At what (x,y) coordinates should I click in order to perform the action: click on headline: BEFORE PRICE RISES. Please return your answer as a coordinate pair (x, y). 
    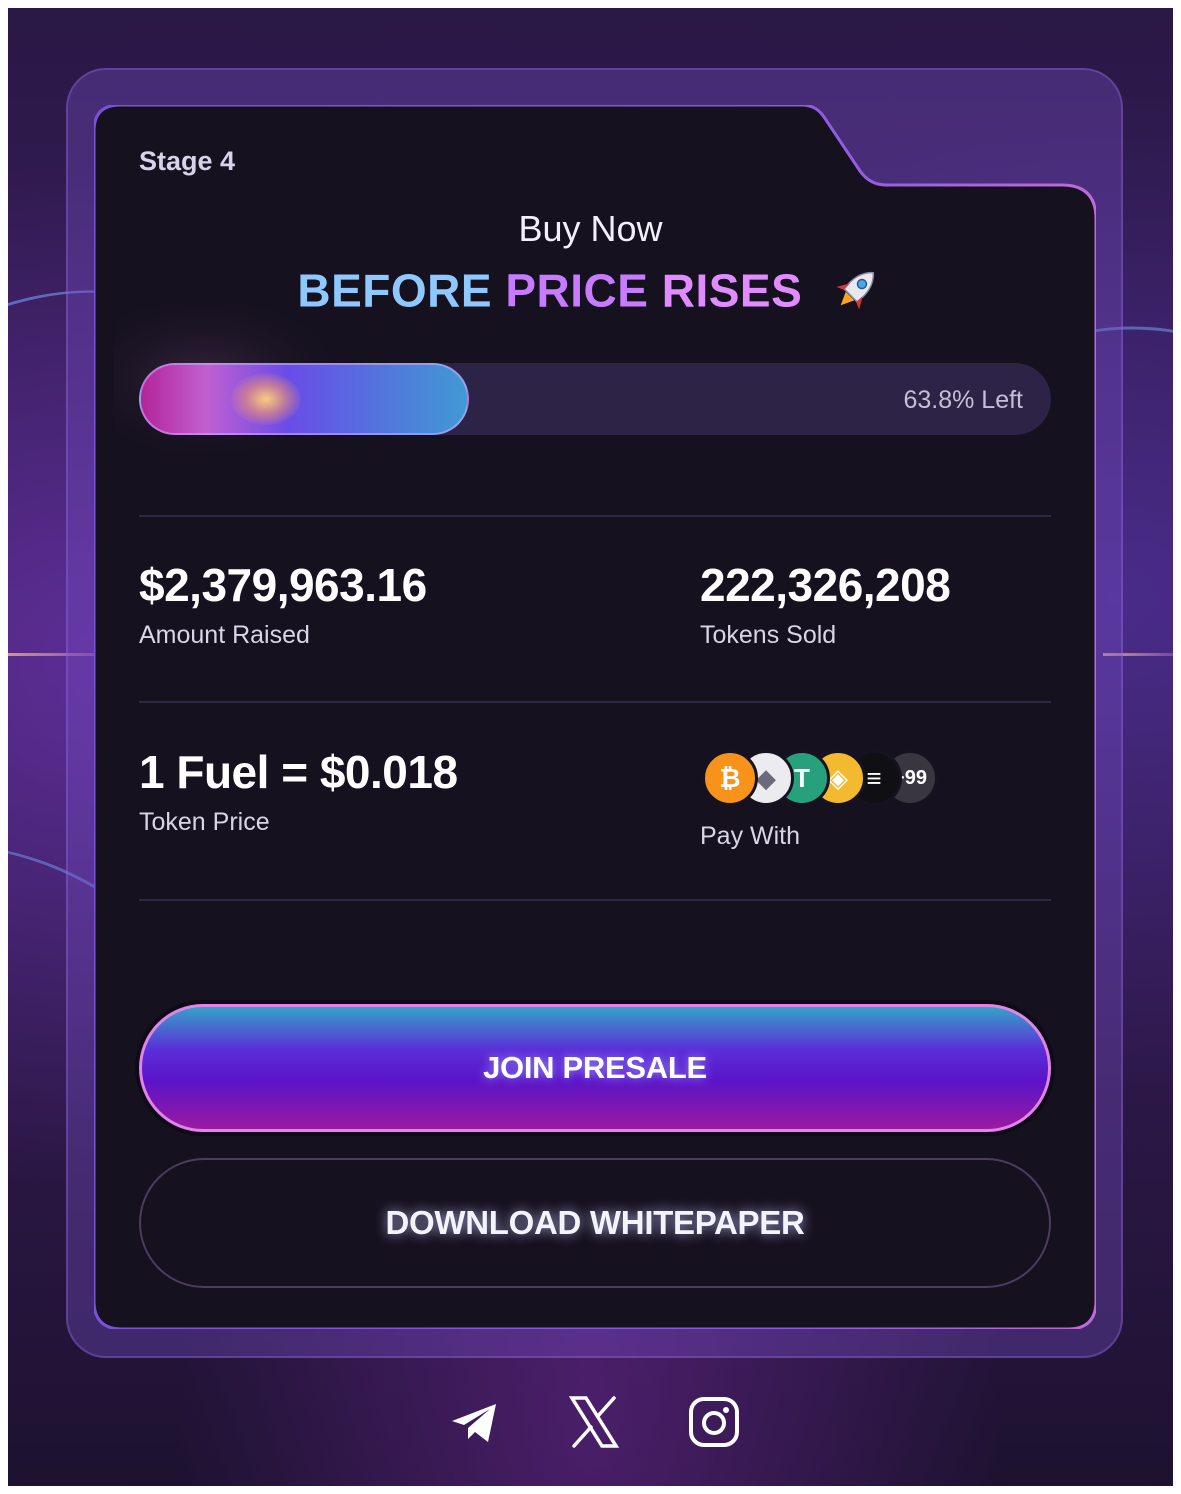
    Looking at the image, I should click on (590, 294).